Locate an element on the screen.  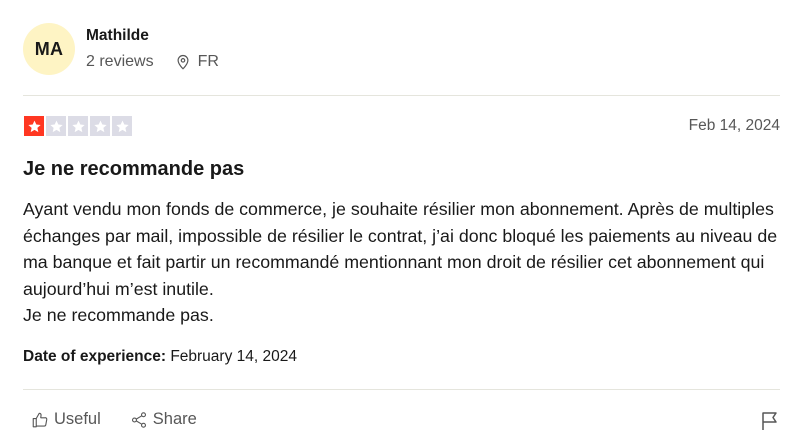
date-of-experience: Date of experience: February 14, 2024 is located at coordinates (160, 357).